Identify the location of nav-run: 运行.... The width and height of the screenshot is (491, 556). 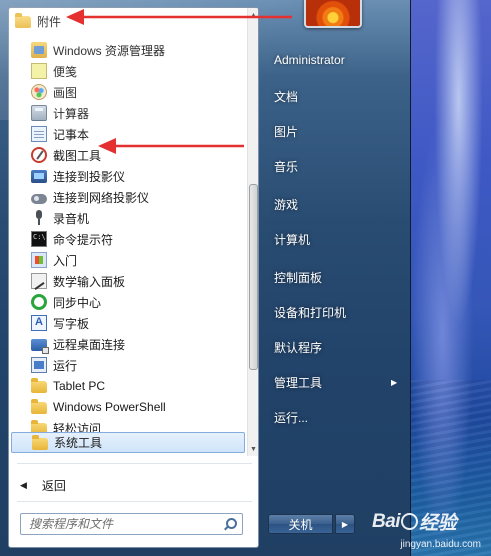
(291, 417).